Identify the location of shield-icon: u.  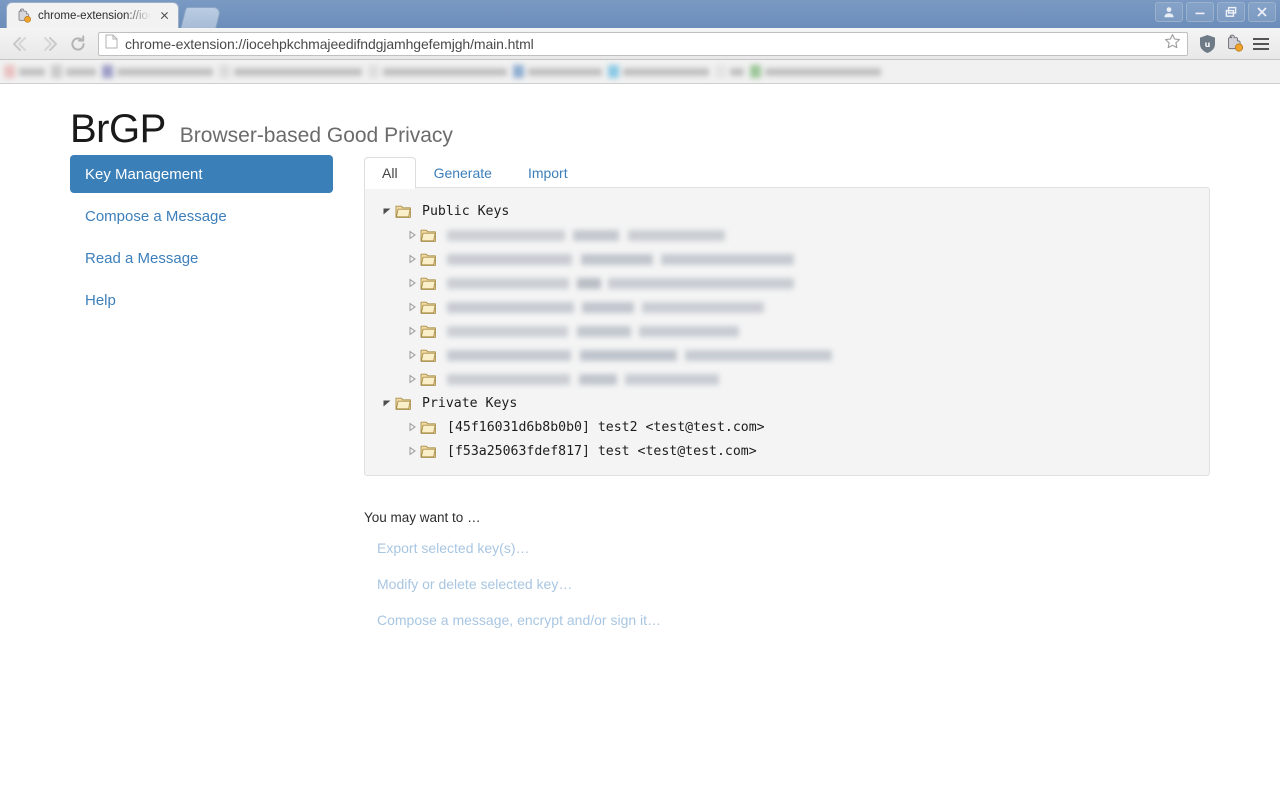
(1207, 44).